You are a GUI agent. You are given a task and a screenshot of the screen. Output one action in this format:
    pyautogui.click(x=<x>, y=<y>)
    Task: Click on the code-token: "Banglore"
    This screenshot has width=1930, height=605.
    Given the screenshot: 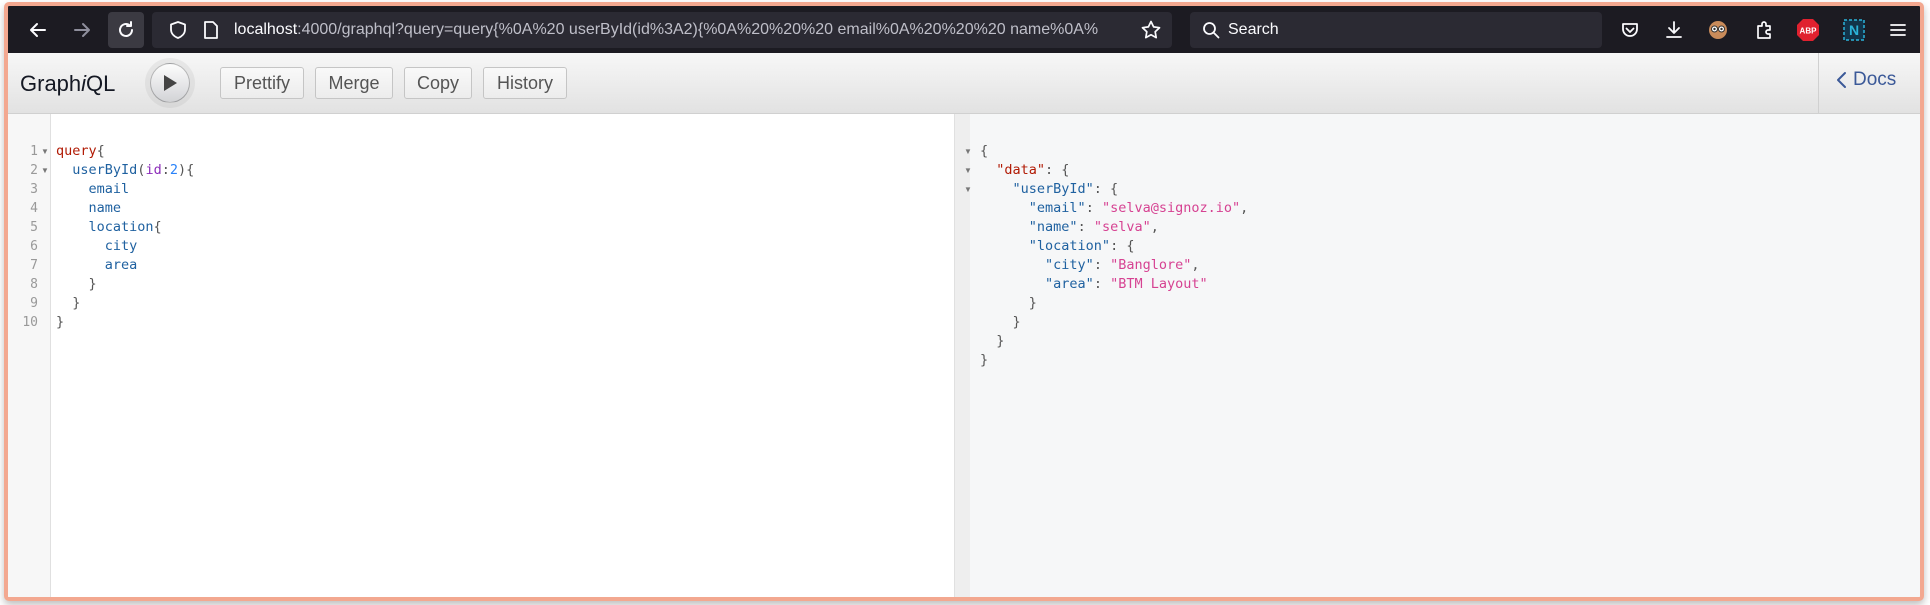 What is the action you would take?
    pyautogui.click(x=1151, y=265)
    